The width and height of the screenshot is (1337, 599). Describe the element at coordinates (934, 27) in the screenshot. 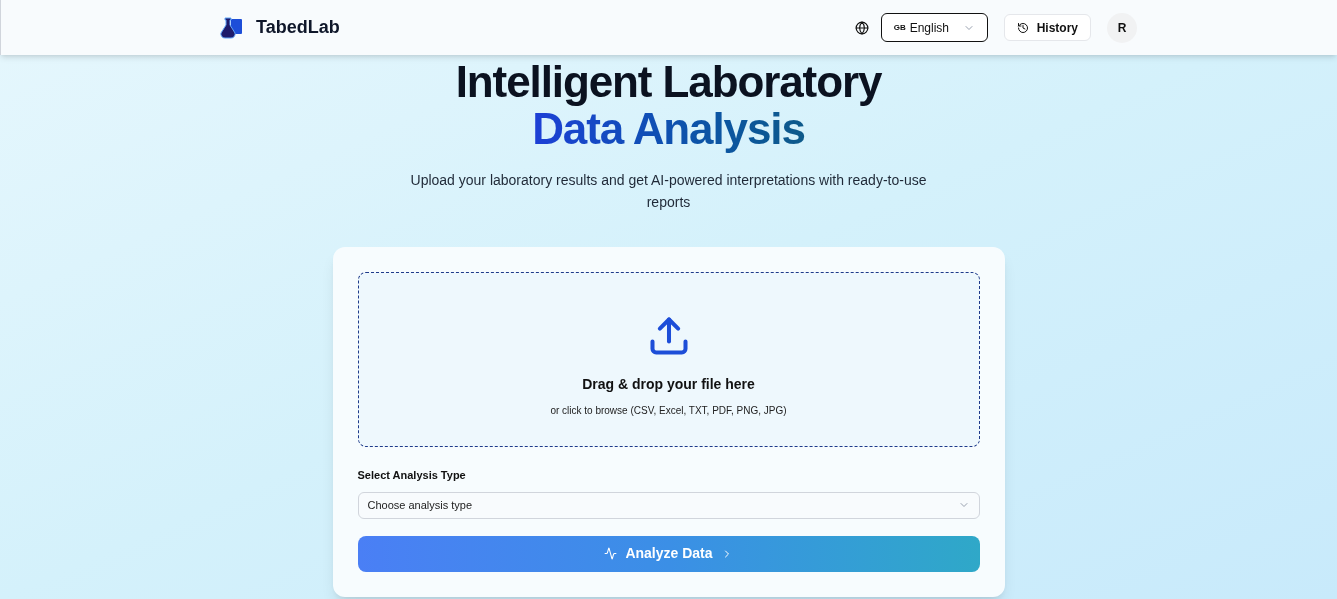

I see `language-select: GB English` at that location.